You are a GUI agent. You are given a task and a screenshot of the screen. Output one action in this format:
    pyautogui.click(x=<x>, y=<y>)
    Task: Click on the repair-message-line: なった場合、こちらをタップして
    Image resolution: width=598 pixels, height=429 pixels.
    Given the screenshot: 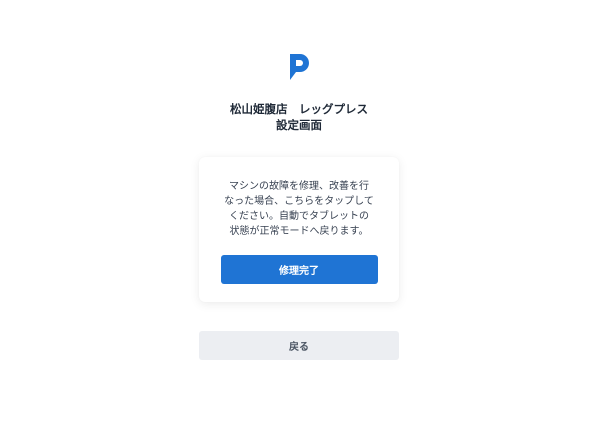 What is the action you would take?
    pyautogui.click(x=299, y=201)
    